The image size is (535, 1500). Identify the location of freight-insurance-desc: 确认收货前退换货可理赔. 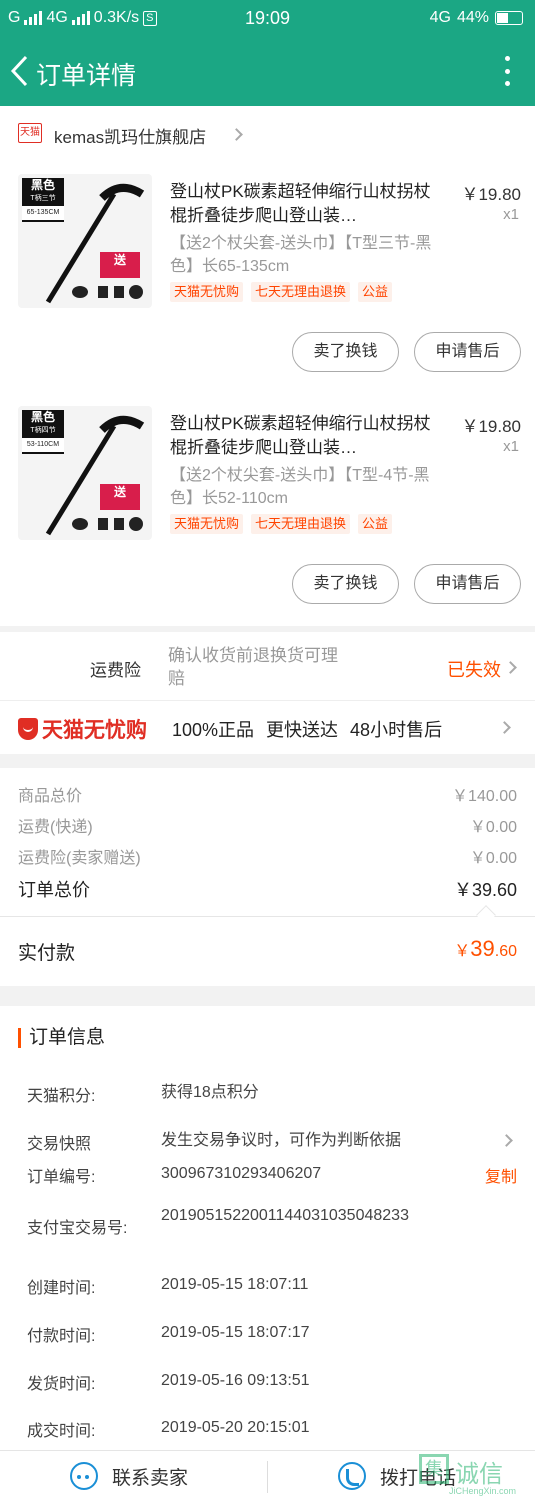
(253, 667).